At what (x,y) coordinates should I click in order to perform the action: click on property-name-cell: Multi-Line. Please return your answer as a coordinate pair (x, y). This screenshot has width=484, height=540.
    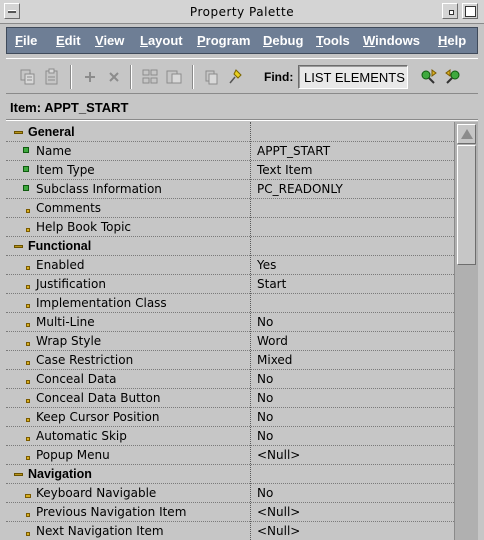
    Looking at the image, I should click on (128, 322).